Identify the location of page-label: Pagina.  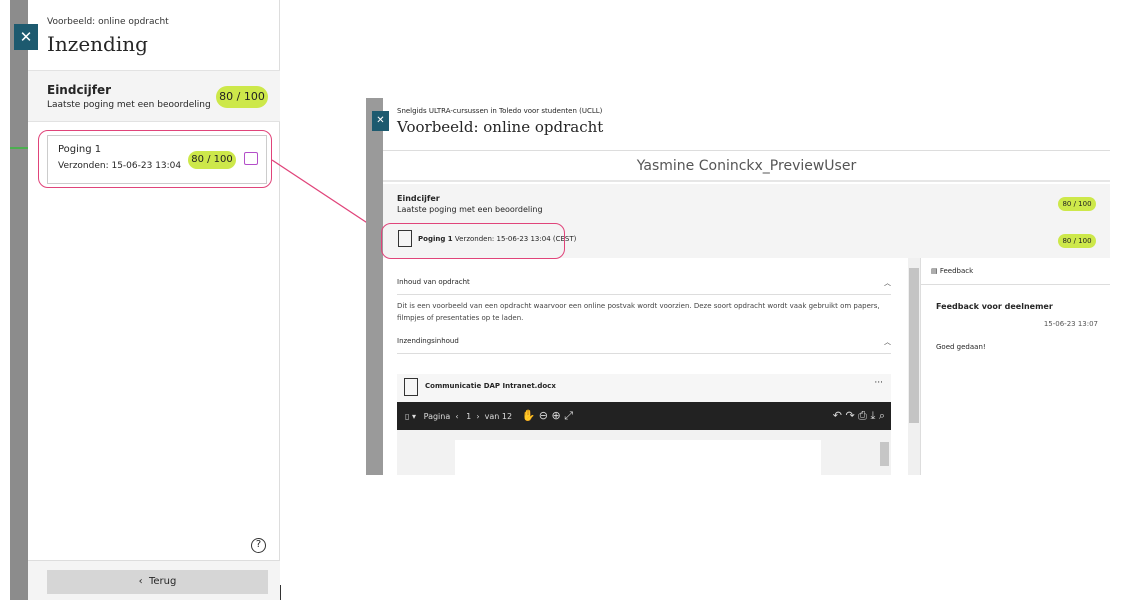
(437, 416).